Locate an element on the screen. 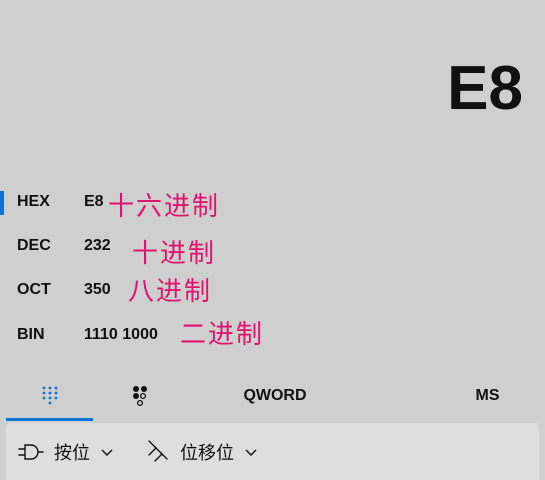 The width and height of the screenshot is (545, 480). selected-indicator is located at coordinates (2, 203).